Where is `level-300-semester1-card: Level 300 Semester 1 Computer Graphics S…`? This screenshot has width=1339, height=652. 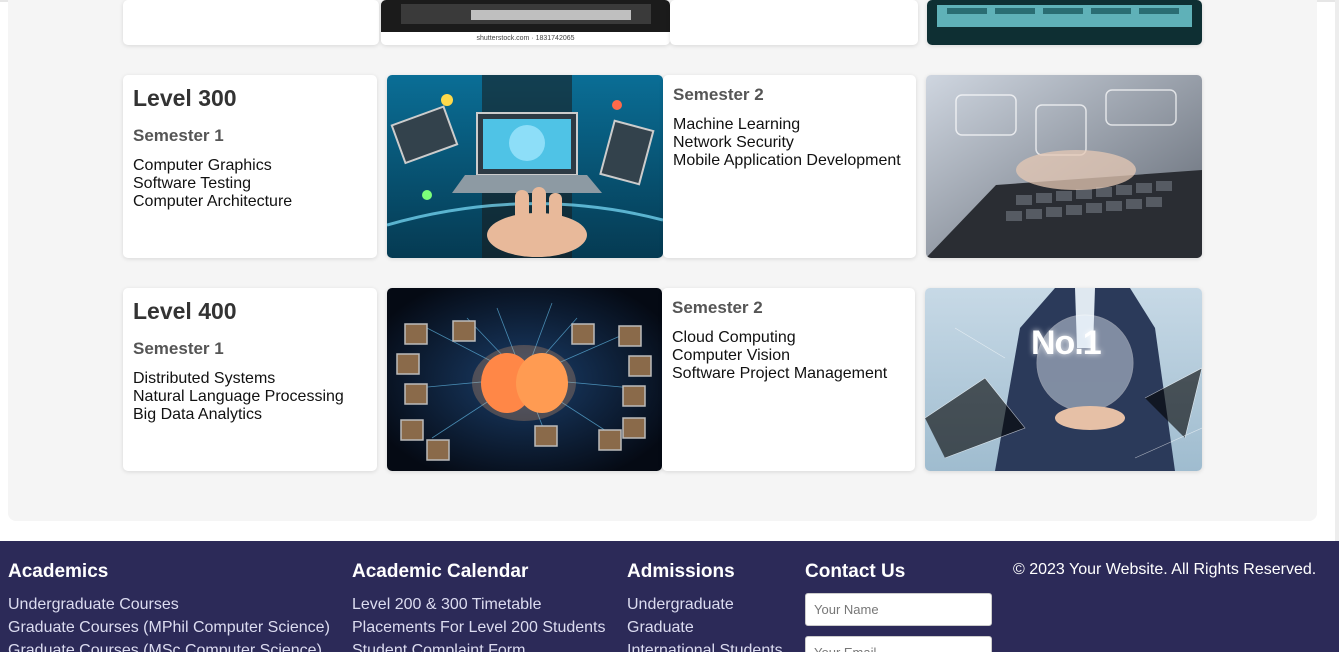 level-300-semester1-card: Level 300 Semester 1 Computer Graphics S… is located at coordinates (250, 166).